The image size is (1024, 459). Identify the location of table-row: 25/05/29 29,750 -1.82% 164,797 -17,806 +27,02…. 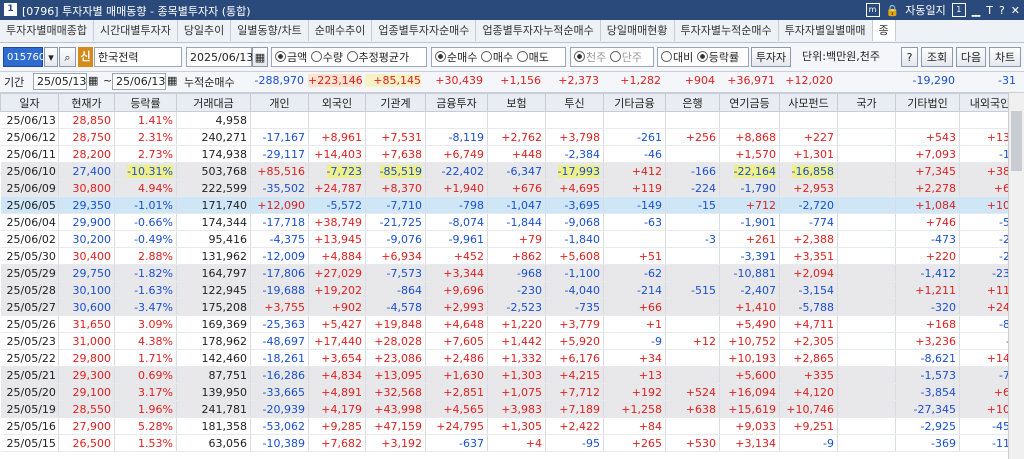
(510, 273).